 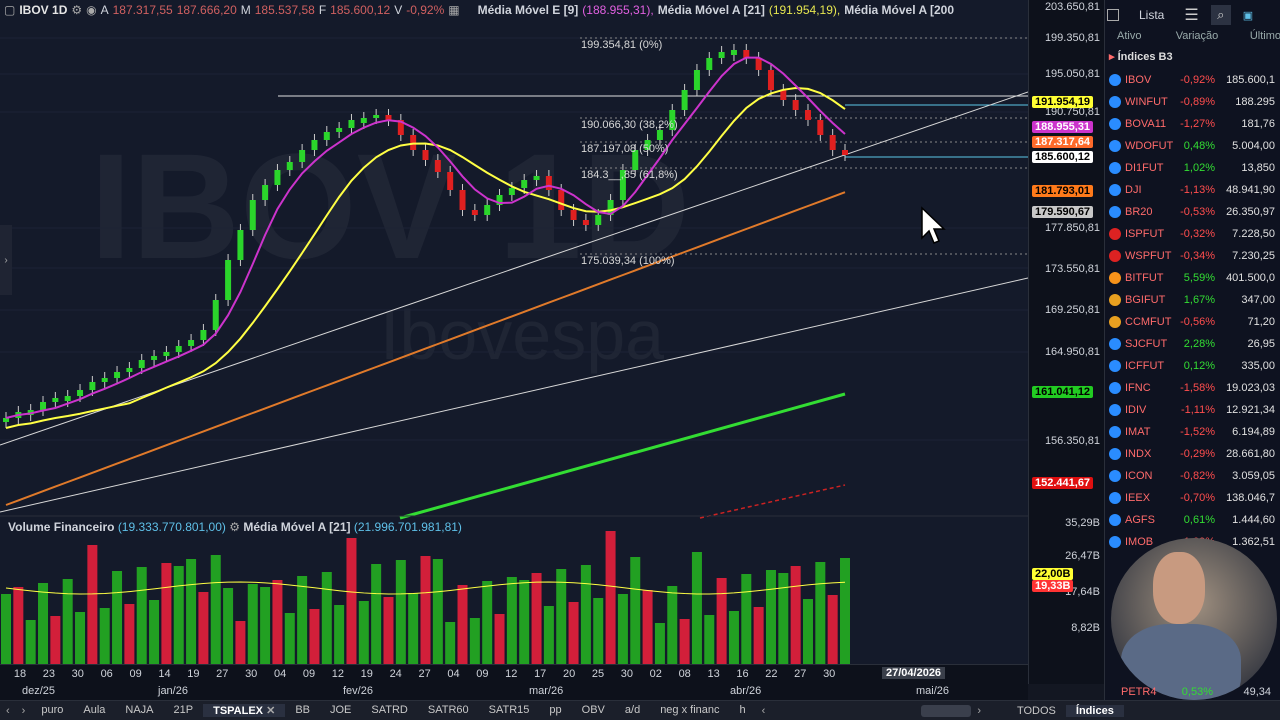 I want to click on more-icon: ▦, so click(x=453, y=10).